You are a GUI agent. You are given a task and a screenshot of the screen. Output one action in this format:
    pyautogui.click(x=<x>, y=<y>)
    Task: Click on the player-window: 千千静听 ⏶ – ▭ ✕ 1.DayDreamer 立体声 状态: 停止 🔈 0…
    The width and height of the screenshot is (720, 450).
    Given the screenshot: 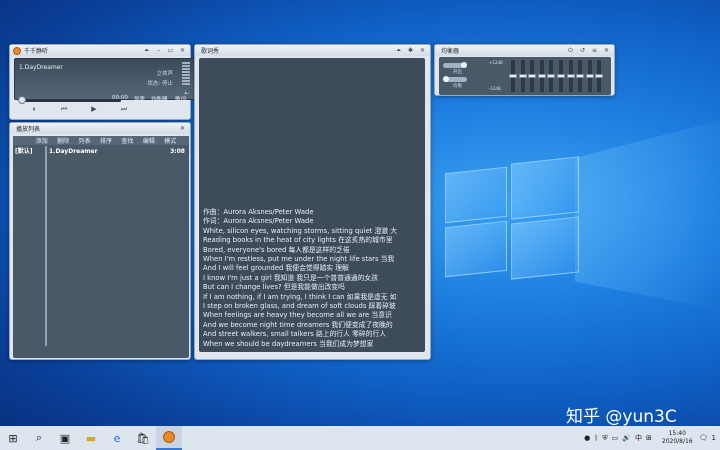 What is the action you would take?
    pyautogui.click(x=102, y=82)
    